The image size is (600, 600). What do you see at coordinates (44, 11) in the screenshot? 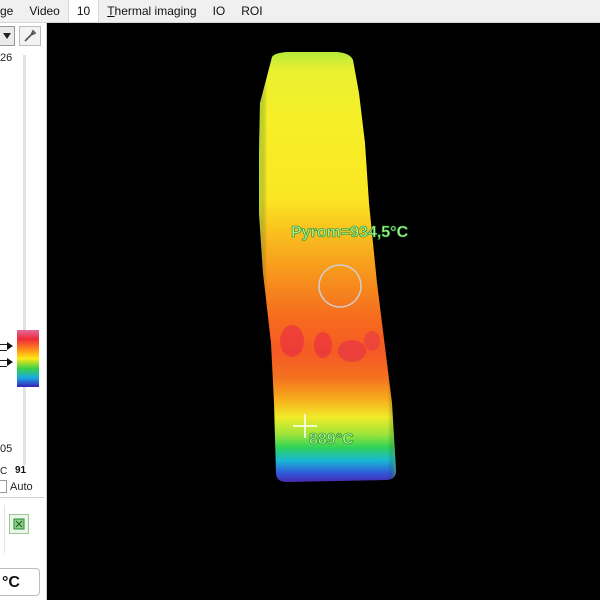
I see `menu-video: Video` at bounding box center [44, 11].